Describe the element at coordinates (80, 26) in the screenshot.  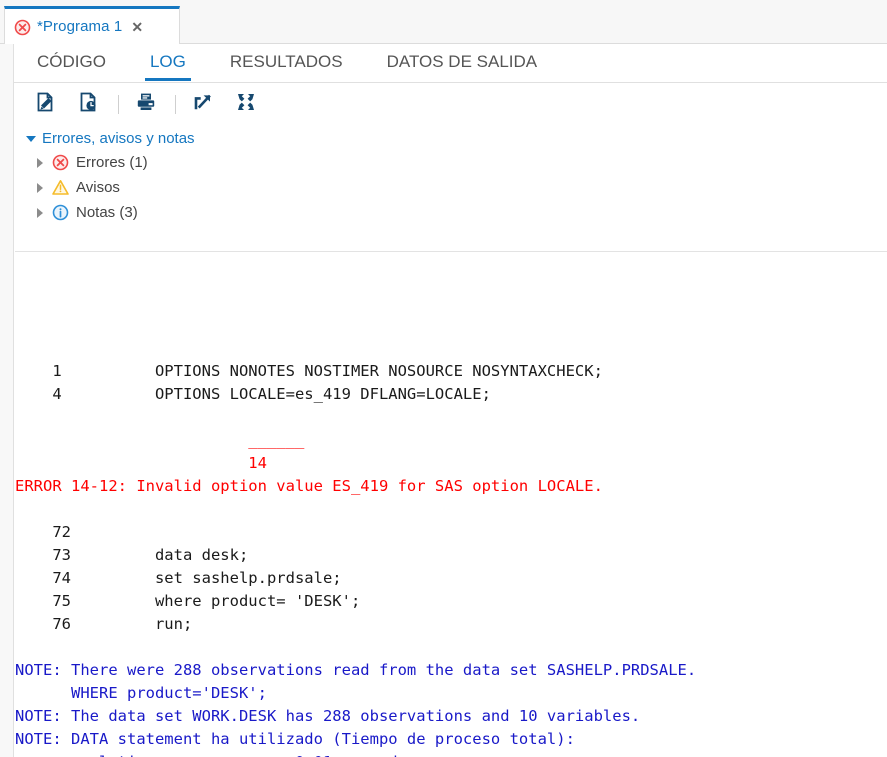
I see `document-tab-label: *Programa 1` at that location.